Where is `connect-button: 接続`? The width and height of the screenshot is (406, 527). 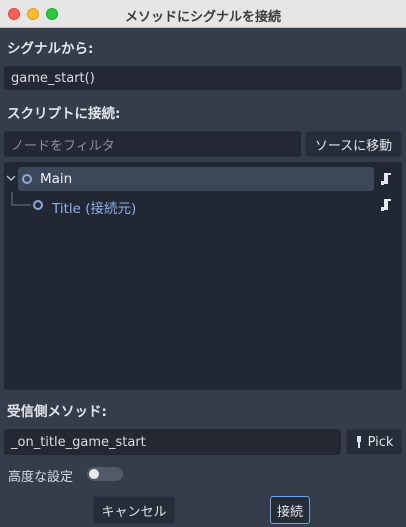
connect-button: 接続 is located at coordinates (290, 510).